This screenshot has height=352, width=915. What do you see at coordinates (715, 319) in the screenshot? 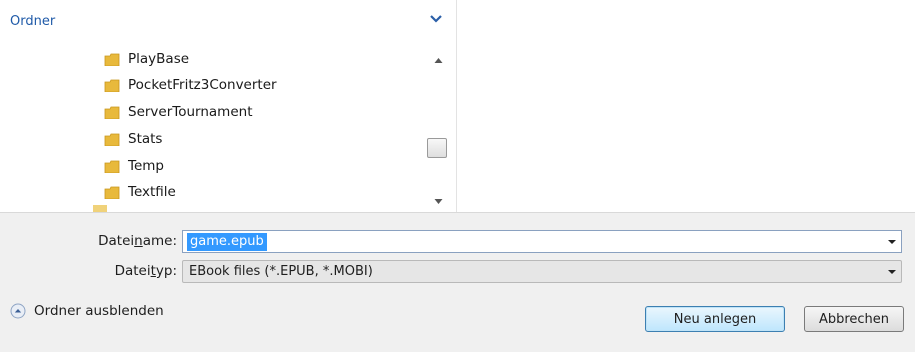
I see `create-button: Neu anlegen` at bounding box center [715, 319].